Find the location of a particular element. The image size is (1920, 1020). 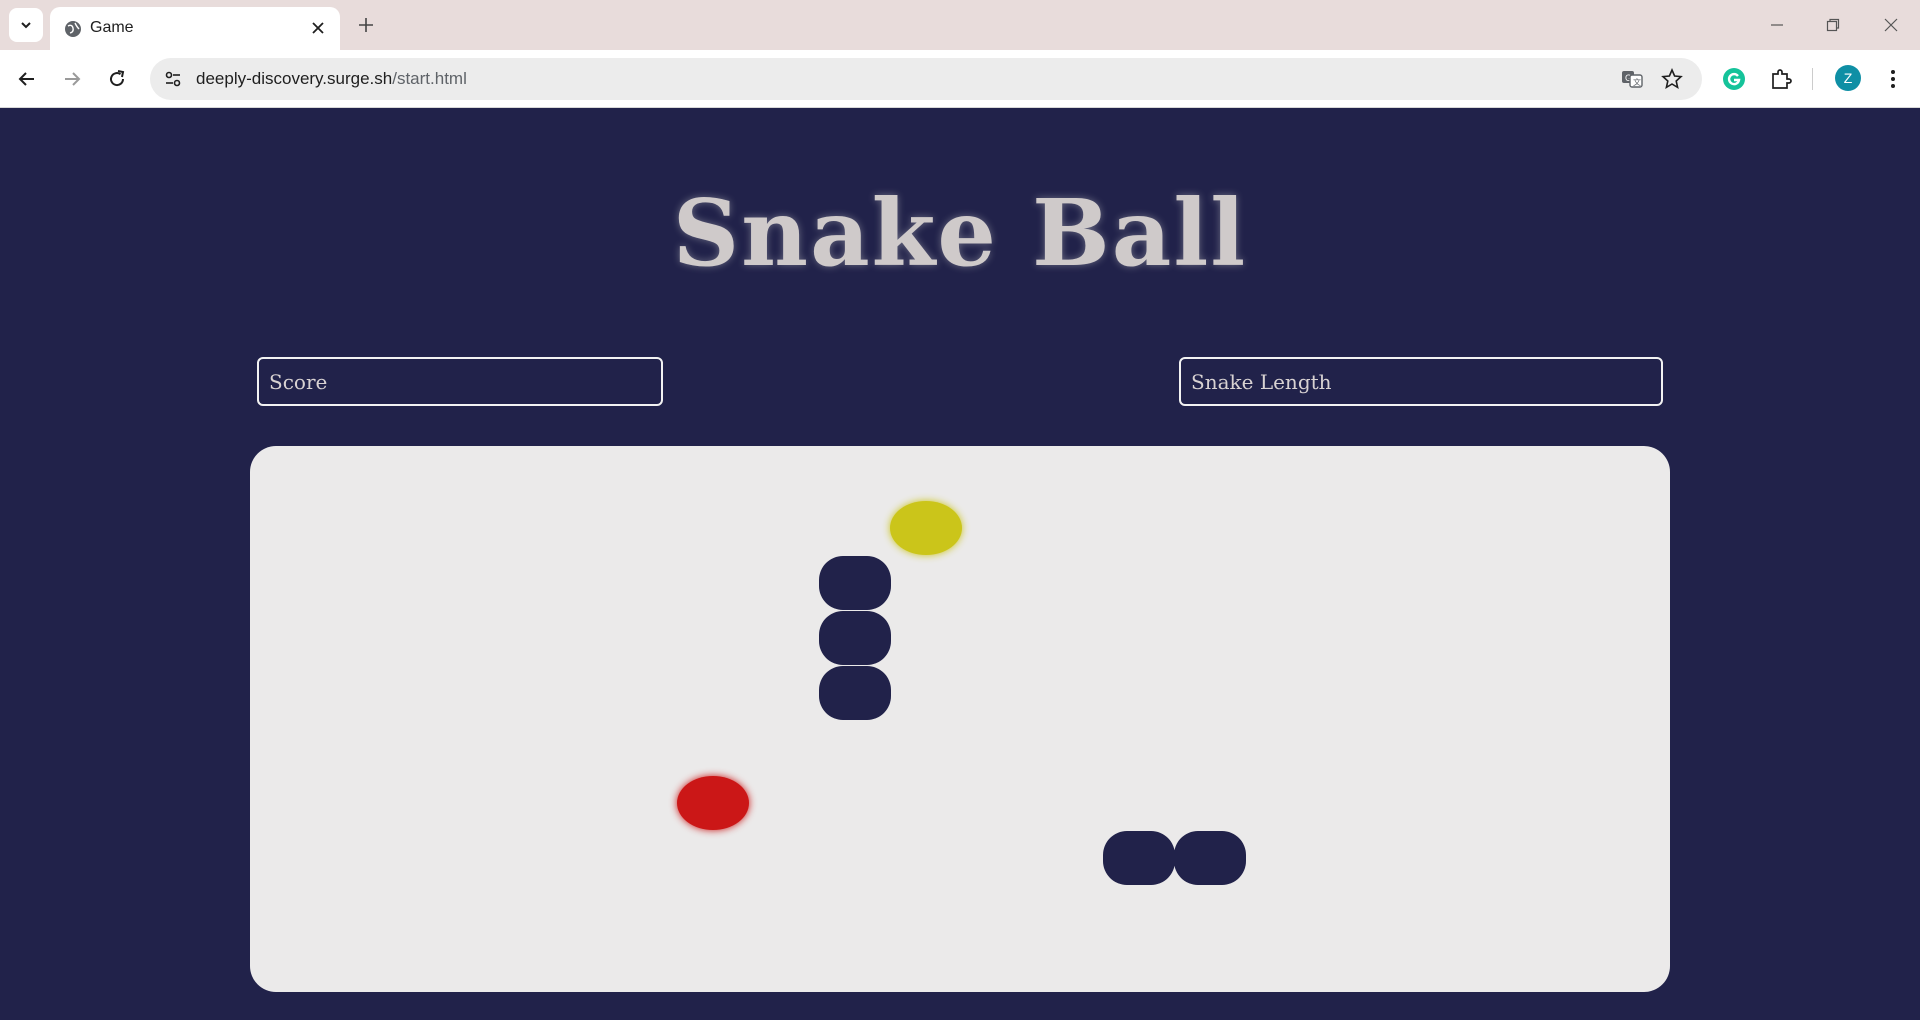

arrow-right-icon is located at coordinates (73, 79).